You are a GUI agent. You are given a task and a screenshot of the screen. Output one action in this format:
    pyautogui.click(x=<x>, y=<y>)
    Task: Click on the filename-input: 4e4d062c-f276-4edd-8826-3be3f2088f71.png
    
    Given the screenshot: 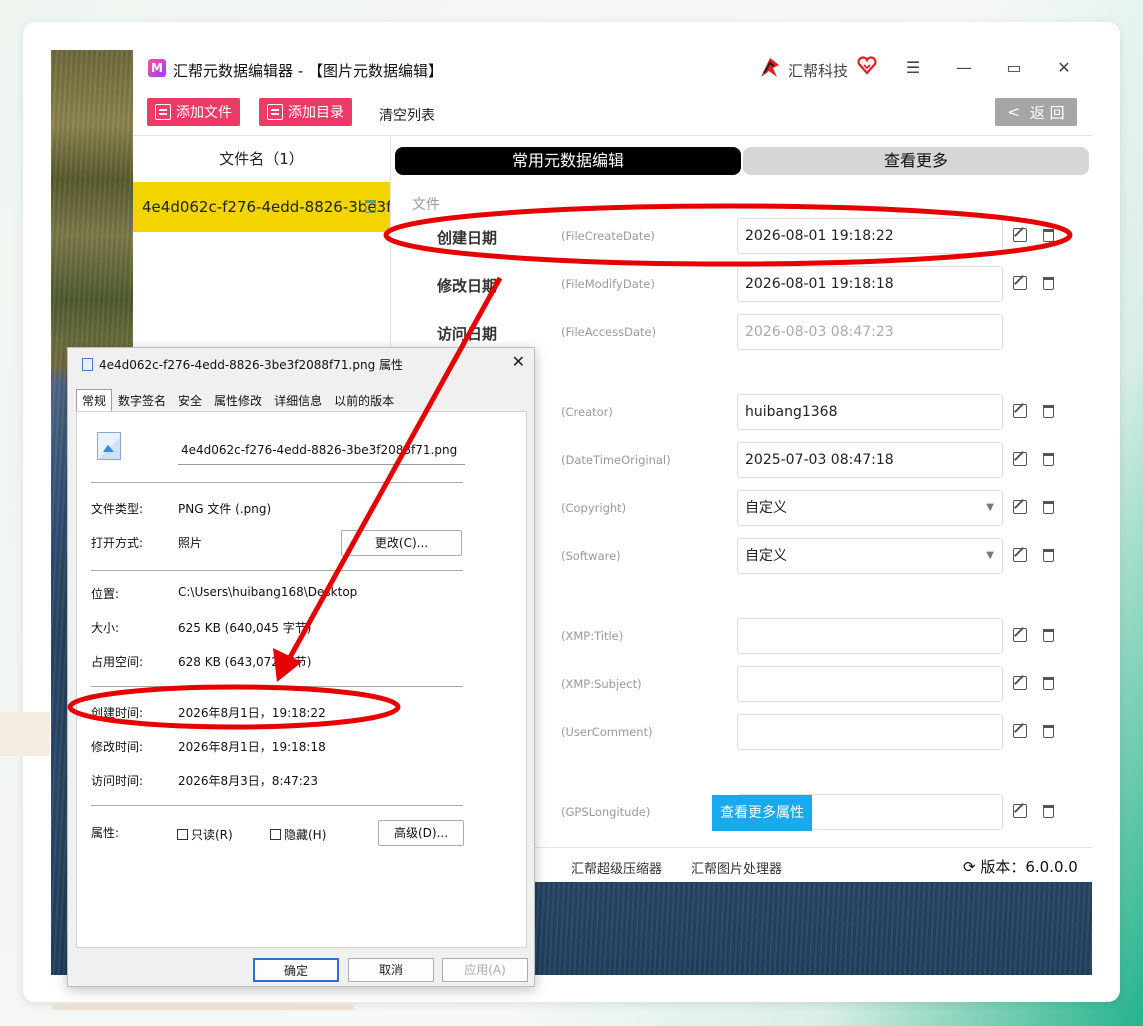 What is the action you would take?
    pyautogui.click(x=321, y=450)
    